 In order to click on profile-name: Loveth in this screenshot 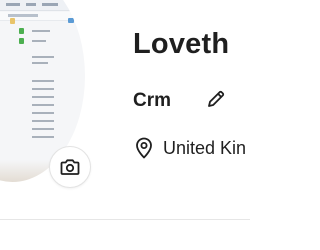, I will do `click(181, 44)`.